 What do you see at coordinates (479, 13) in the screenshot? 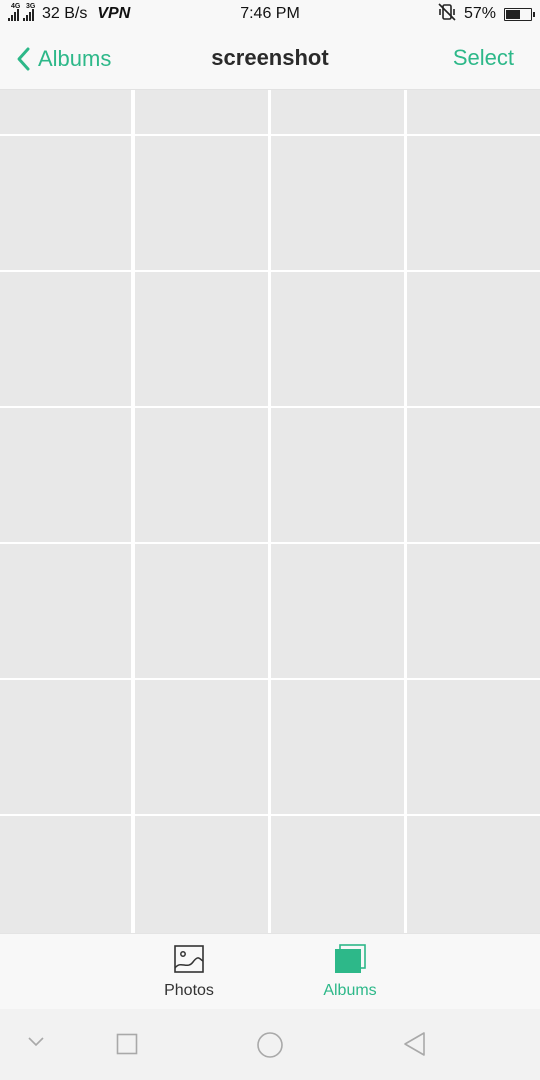
I see `battery-percent: 57%` at bounding box center [479, 13].